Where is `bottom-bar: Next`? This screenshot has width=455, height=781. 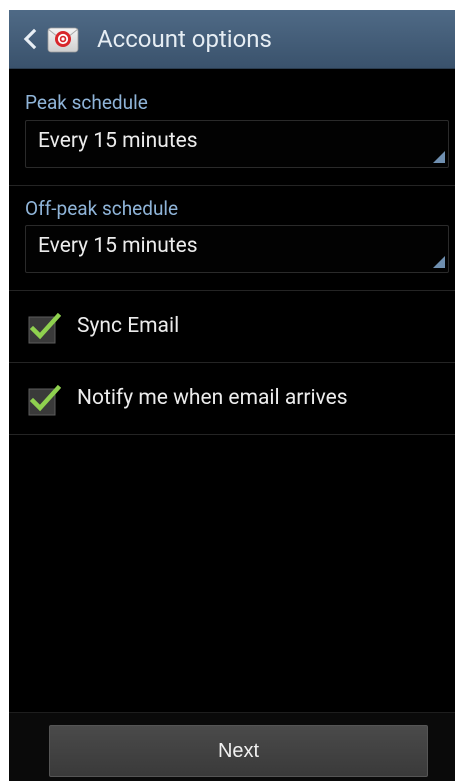 bottom-bar: Next is located at coordinates (232, 746).